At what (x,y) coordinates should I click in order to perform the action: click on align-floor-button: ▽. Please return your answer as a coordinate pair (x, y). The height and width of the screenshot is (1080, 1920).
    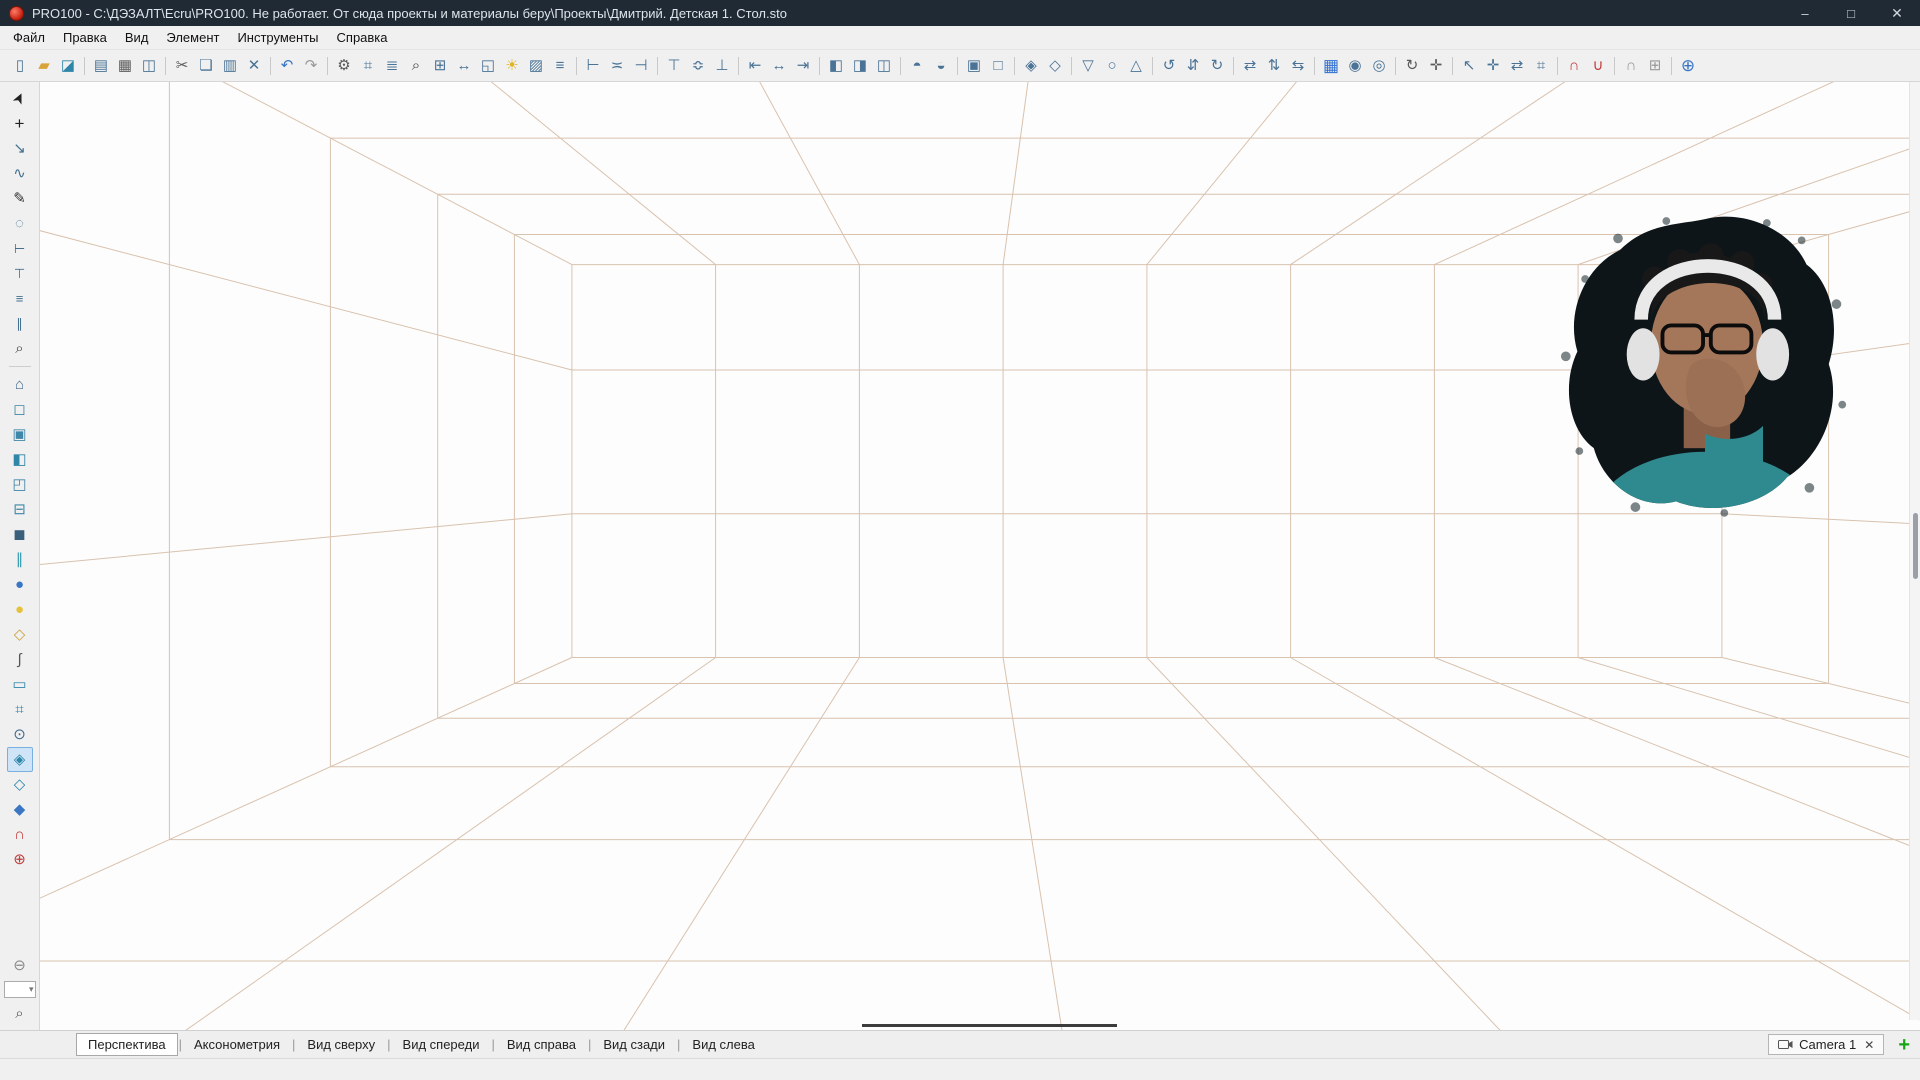
    Looking at the image, I should click on (1088, 66).